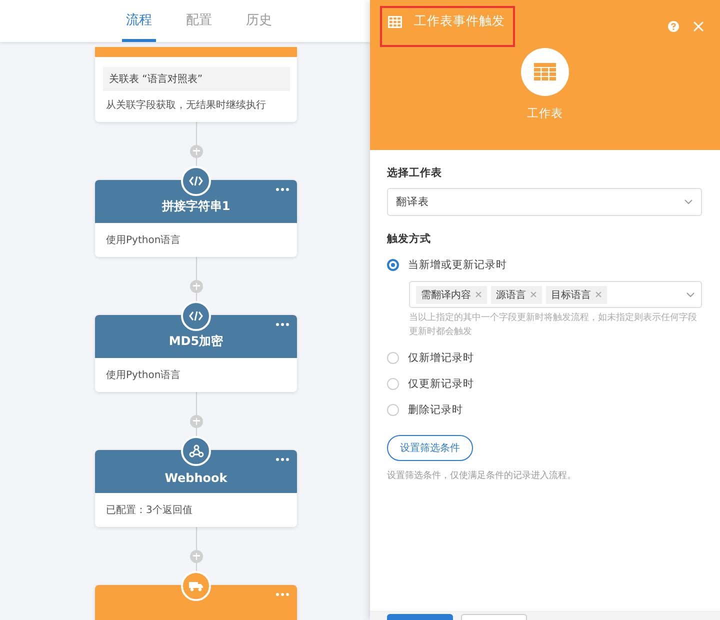 The image size is (720, 620). Describe the element at coordinates (196, 79) in the screenshot. I see `node-info: 关联表 “语言对照表”` at that location.